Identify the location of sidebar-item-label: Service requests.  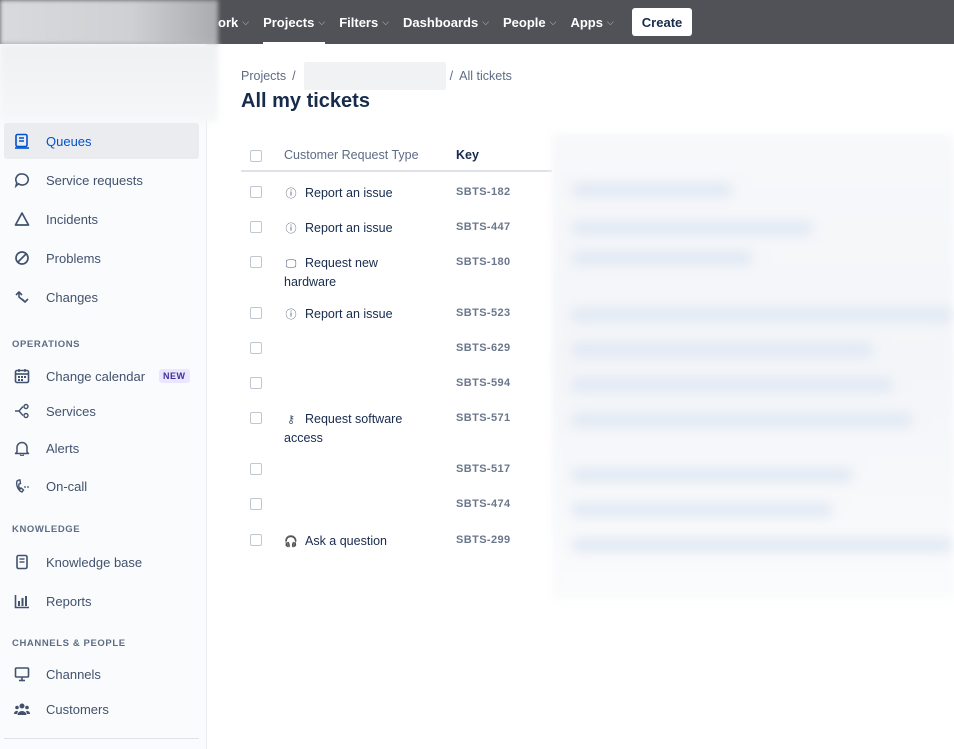
(94, 180).